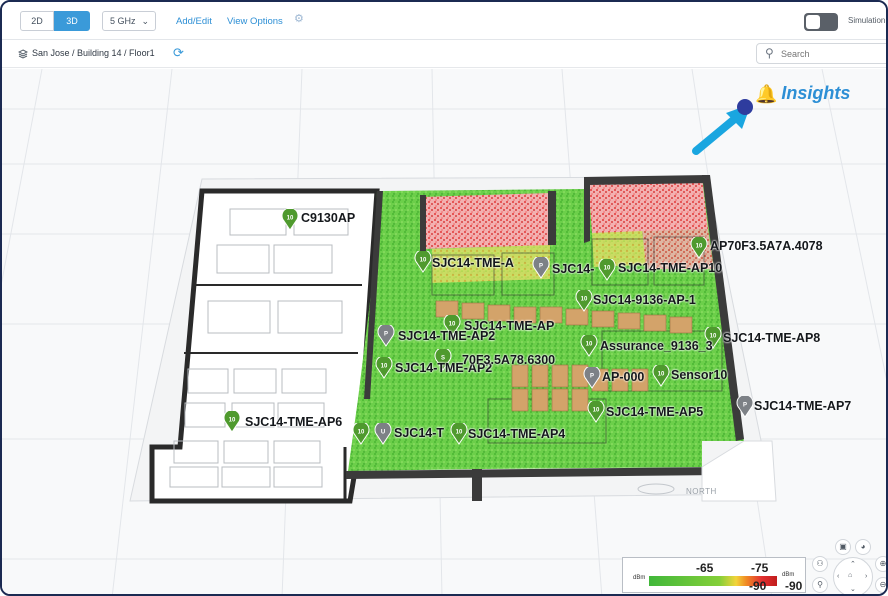  Describe the element at coordinates (37, 21) in the screenshot. I see `view-2d-button: 2D` at that location.